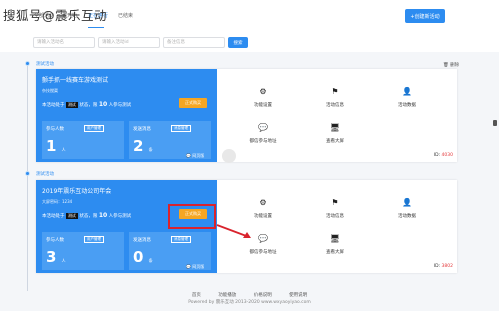  What do you see at coordinates (263, 133) in the screenshot?
I see `wechat-link-button: 💬 都信参与地址` at bounding box center [263, 133].